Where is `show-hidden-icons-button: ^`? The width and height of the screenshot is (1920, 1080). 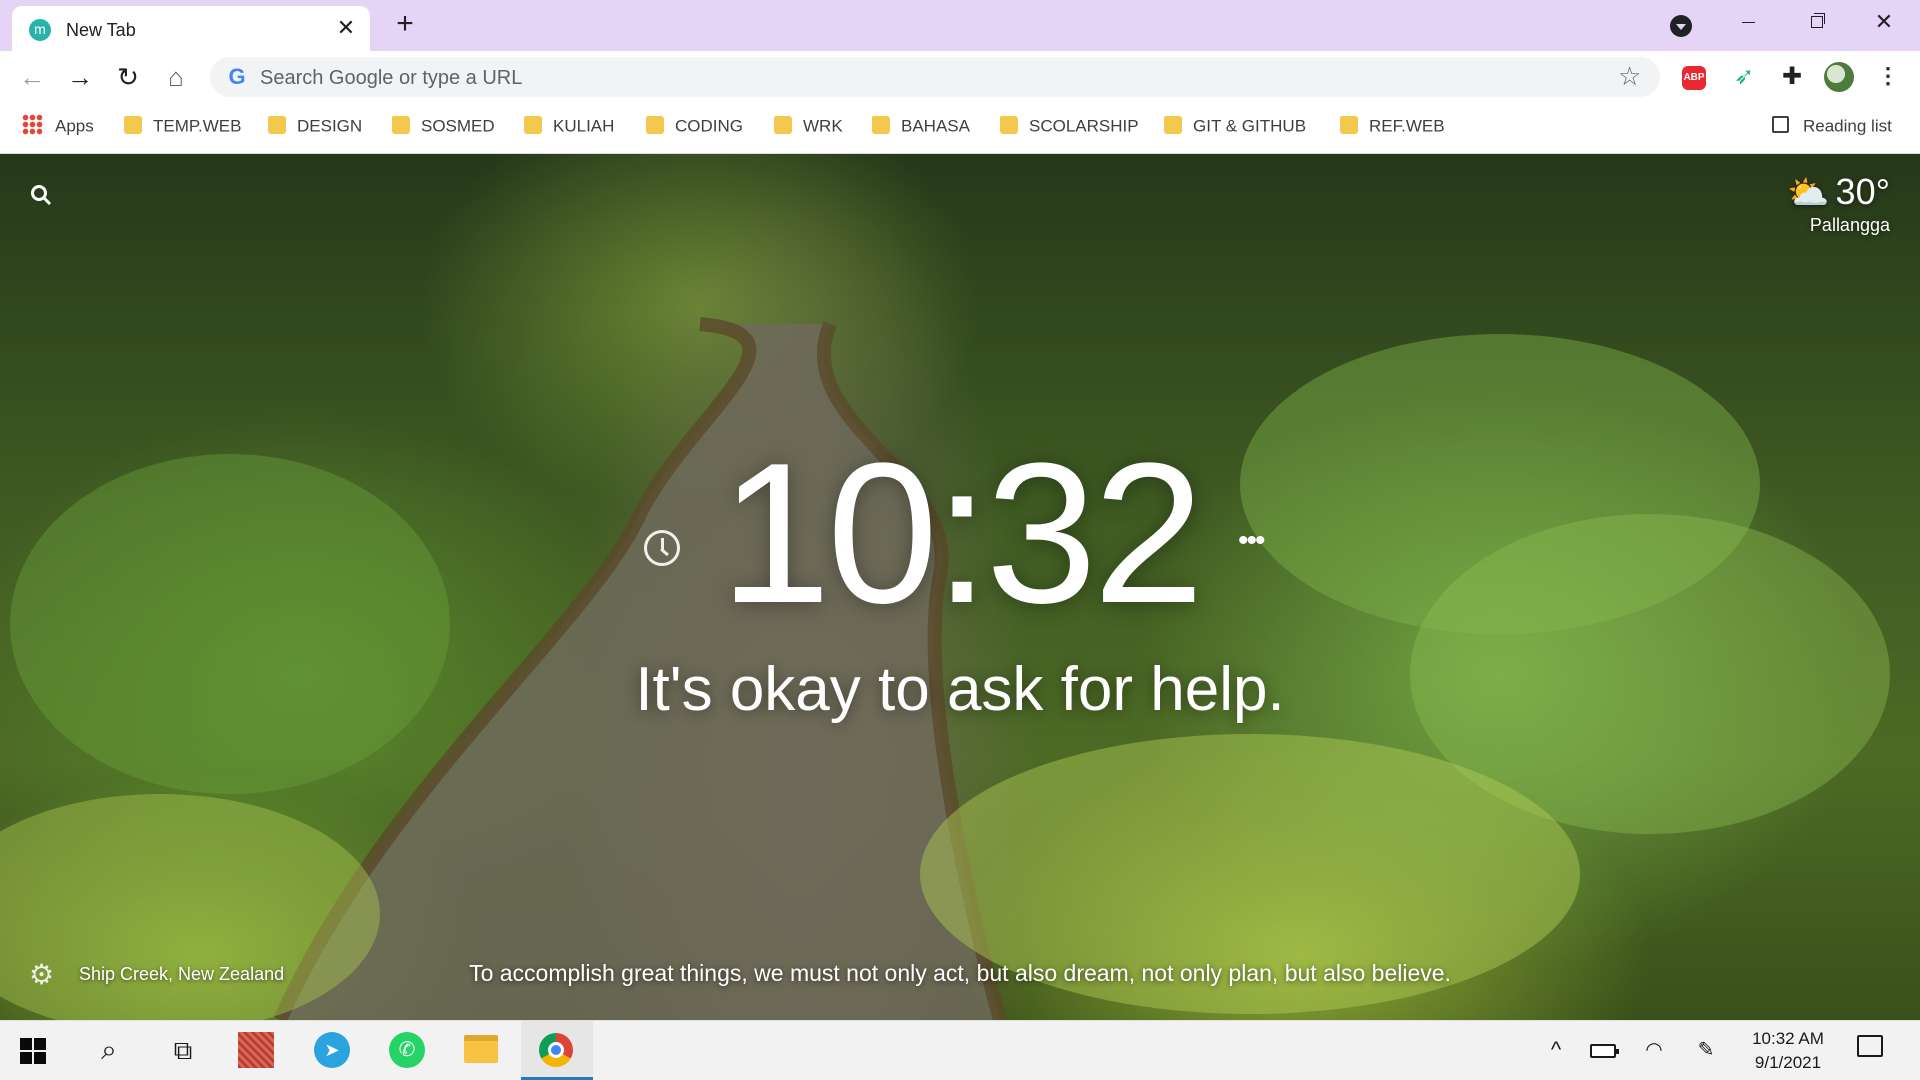 show-hidden-icons-button: ^ is located at coordinates (1556, 1050).